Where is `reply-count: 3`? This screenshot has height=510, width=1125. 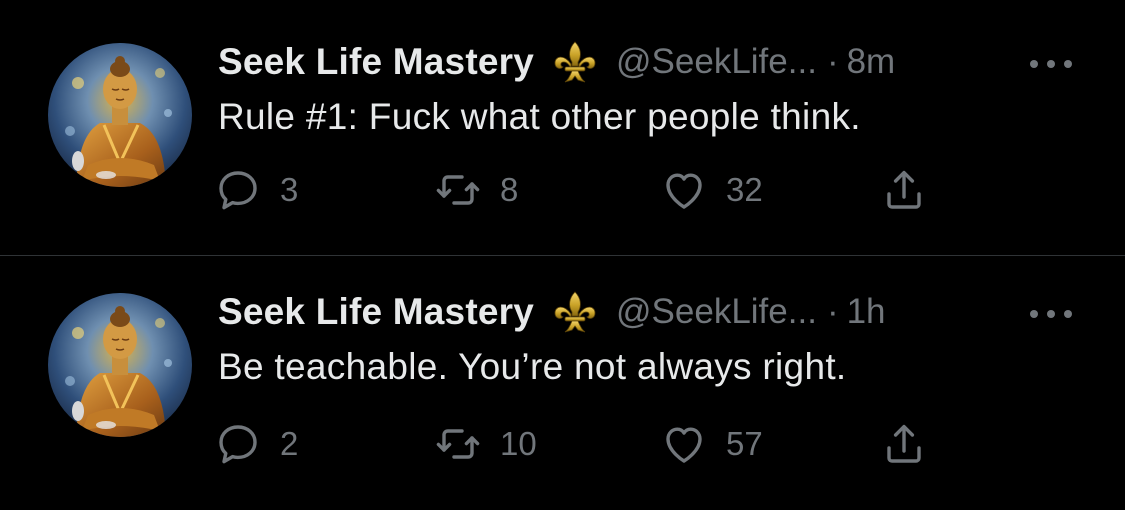
reply-count: 3 is located at coordinates (289, 189).